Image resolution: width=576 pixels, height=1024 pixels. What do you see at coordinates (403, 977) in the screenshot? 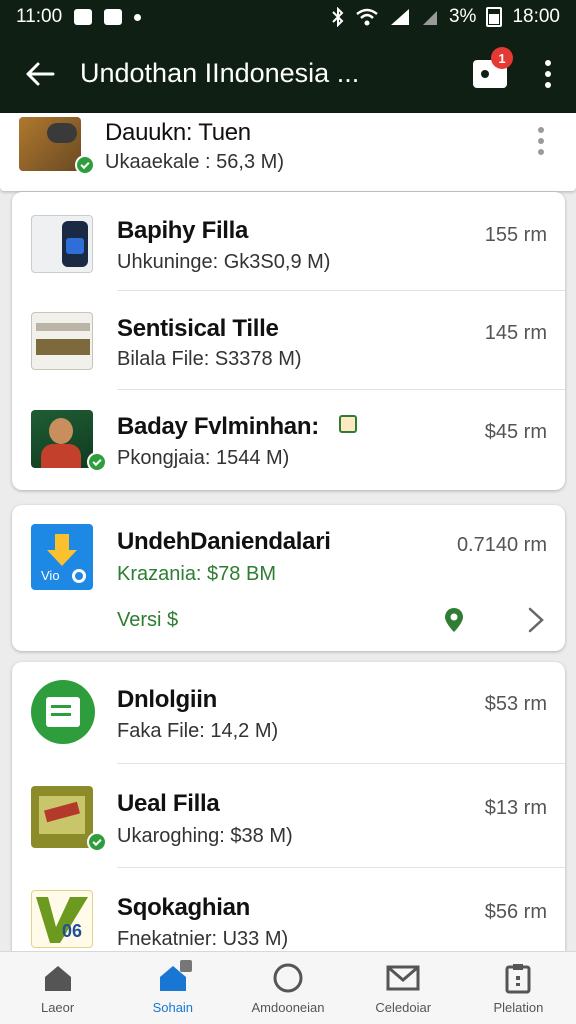
I see `mail-icon` at bounding box center [403, 977].